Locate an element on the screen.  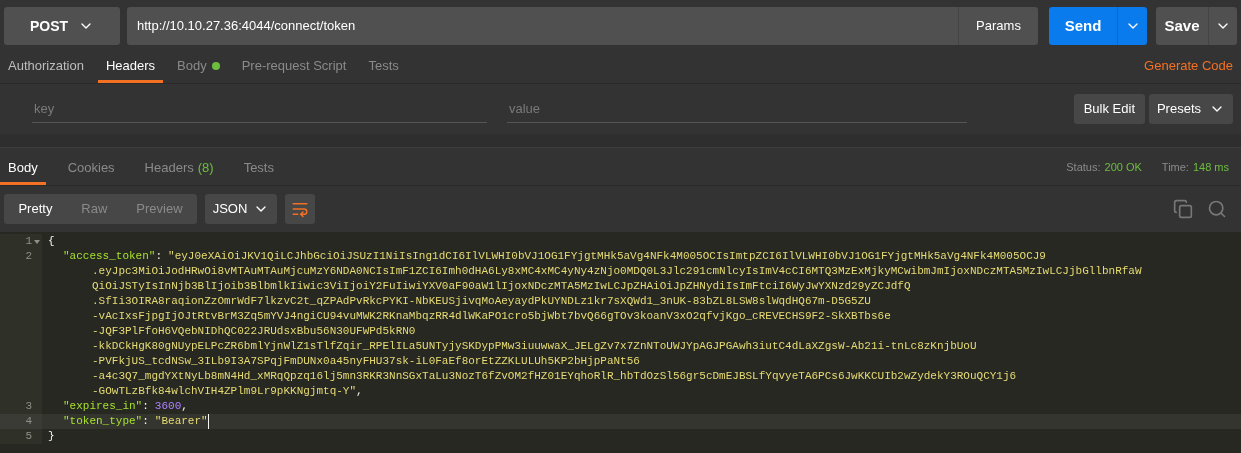
json-value: 3600 is located at coordinates (168, 406).